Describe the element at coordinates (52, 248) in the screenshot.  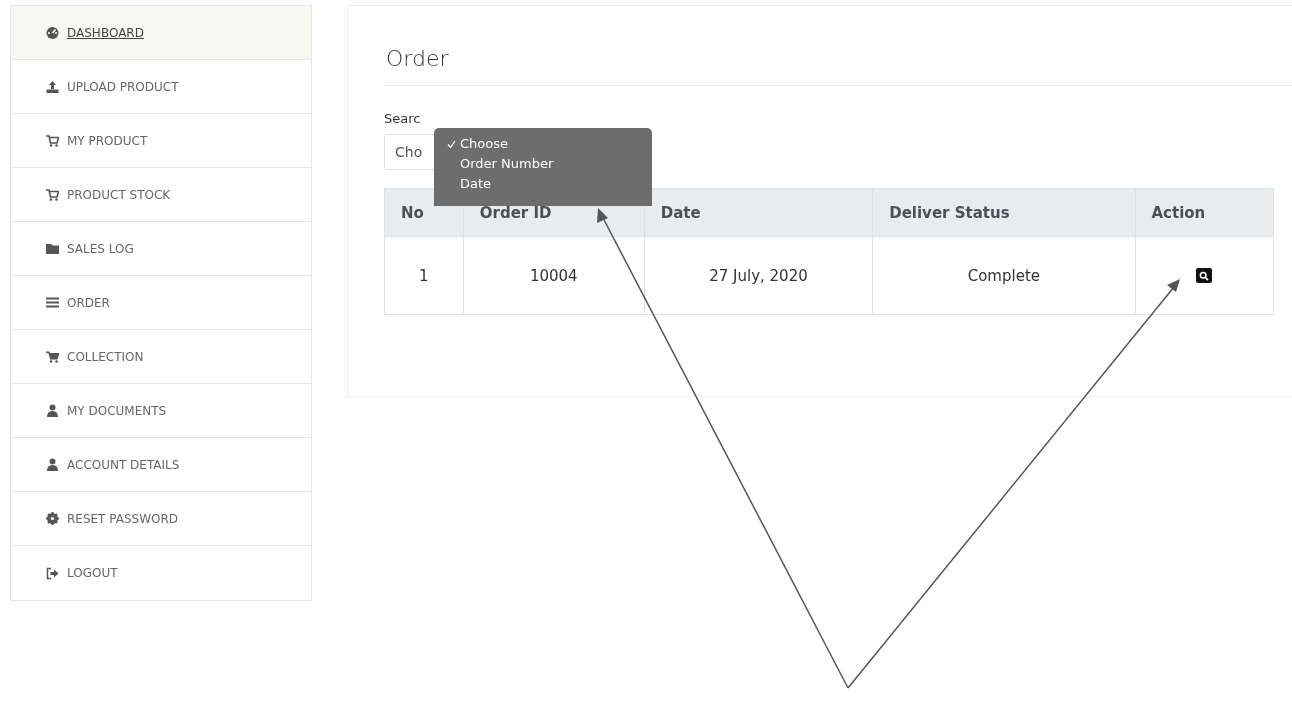
I see `folder-icon` at that location.